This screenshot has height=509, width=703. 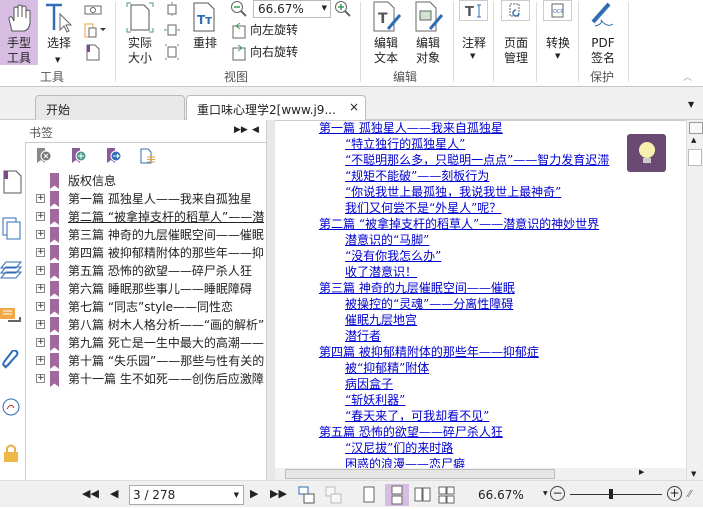 What do you see at coordinates (375, 400) in the screenshot?
I see `toc-link: “斩妖利器”` at bounding box center [375, 400].